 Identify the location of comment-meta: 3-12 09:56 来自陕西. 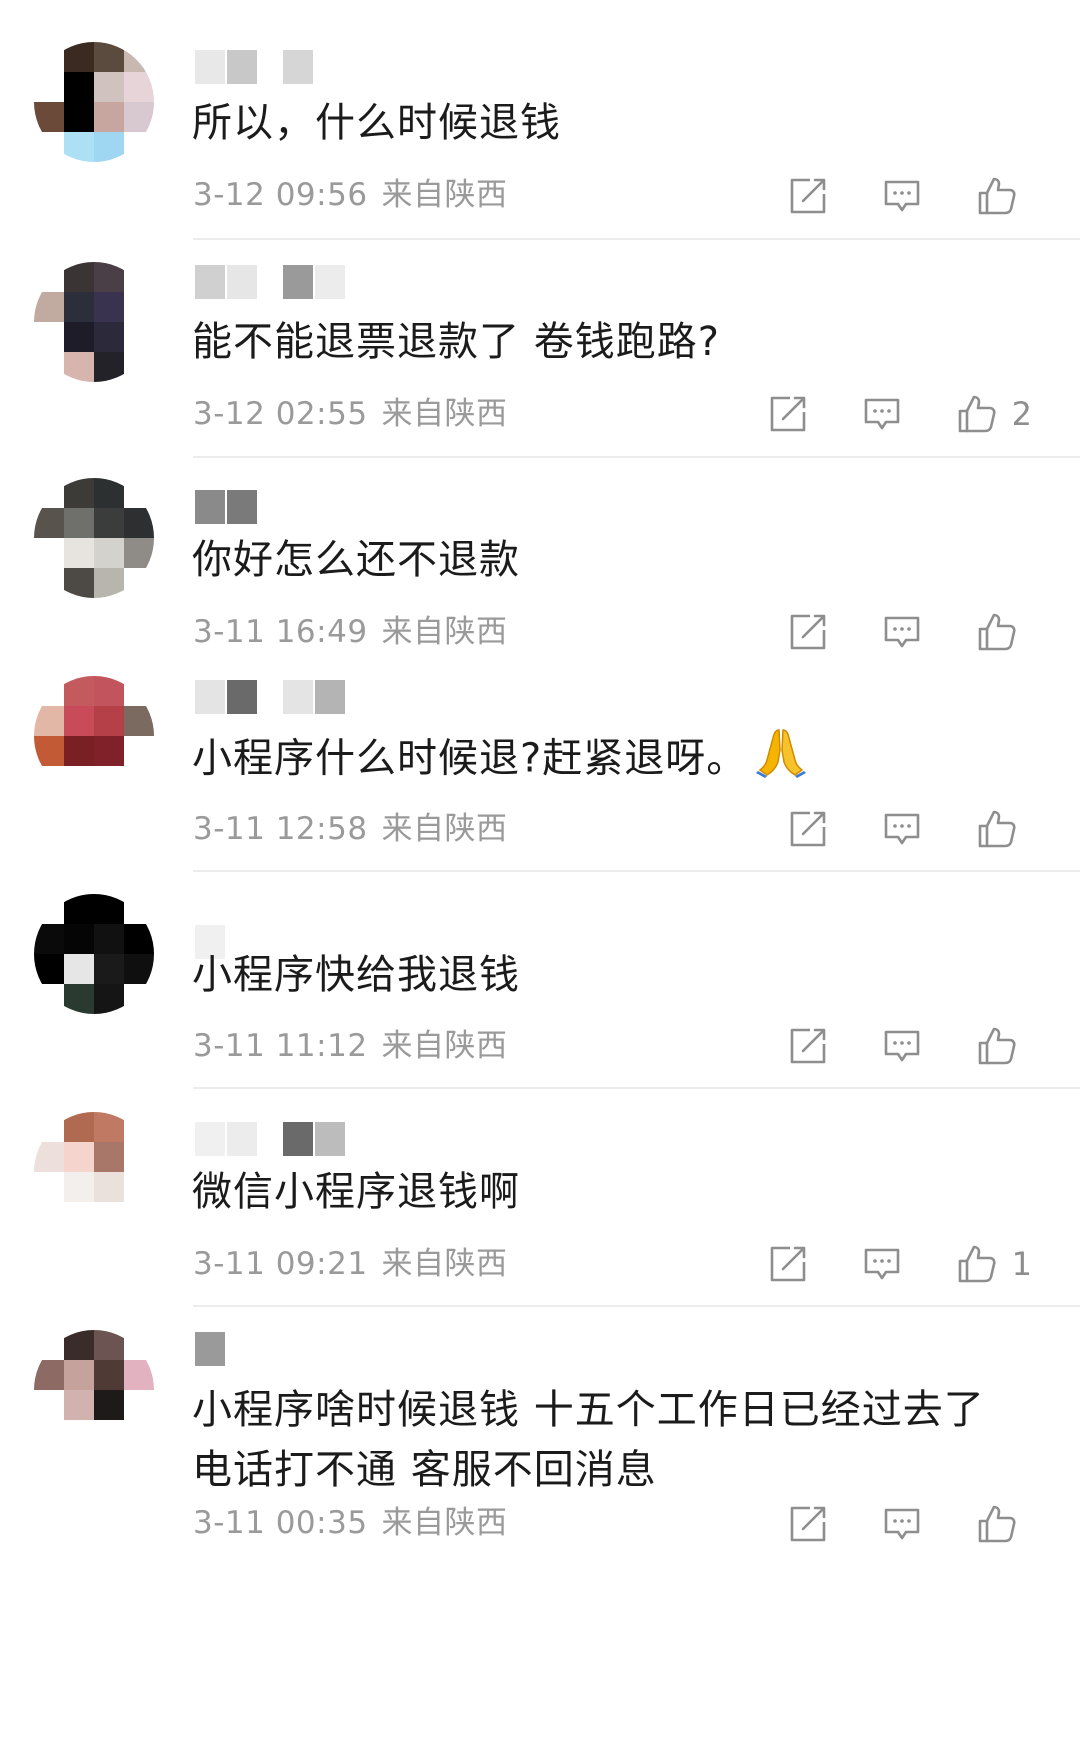
(350, 195).